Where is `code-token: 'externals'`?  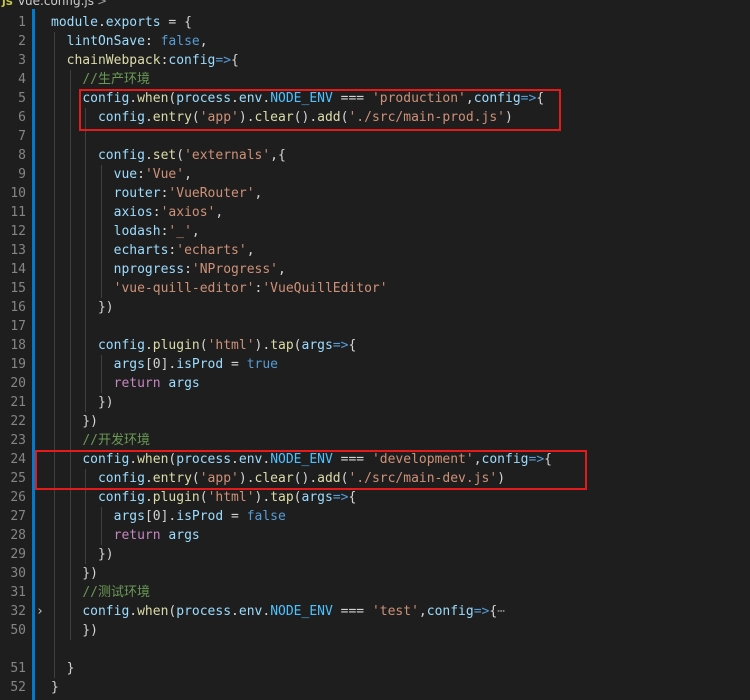
code-token: 'externals' is located at coordinates (227, 155).